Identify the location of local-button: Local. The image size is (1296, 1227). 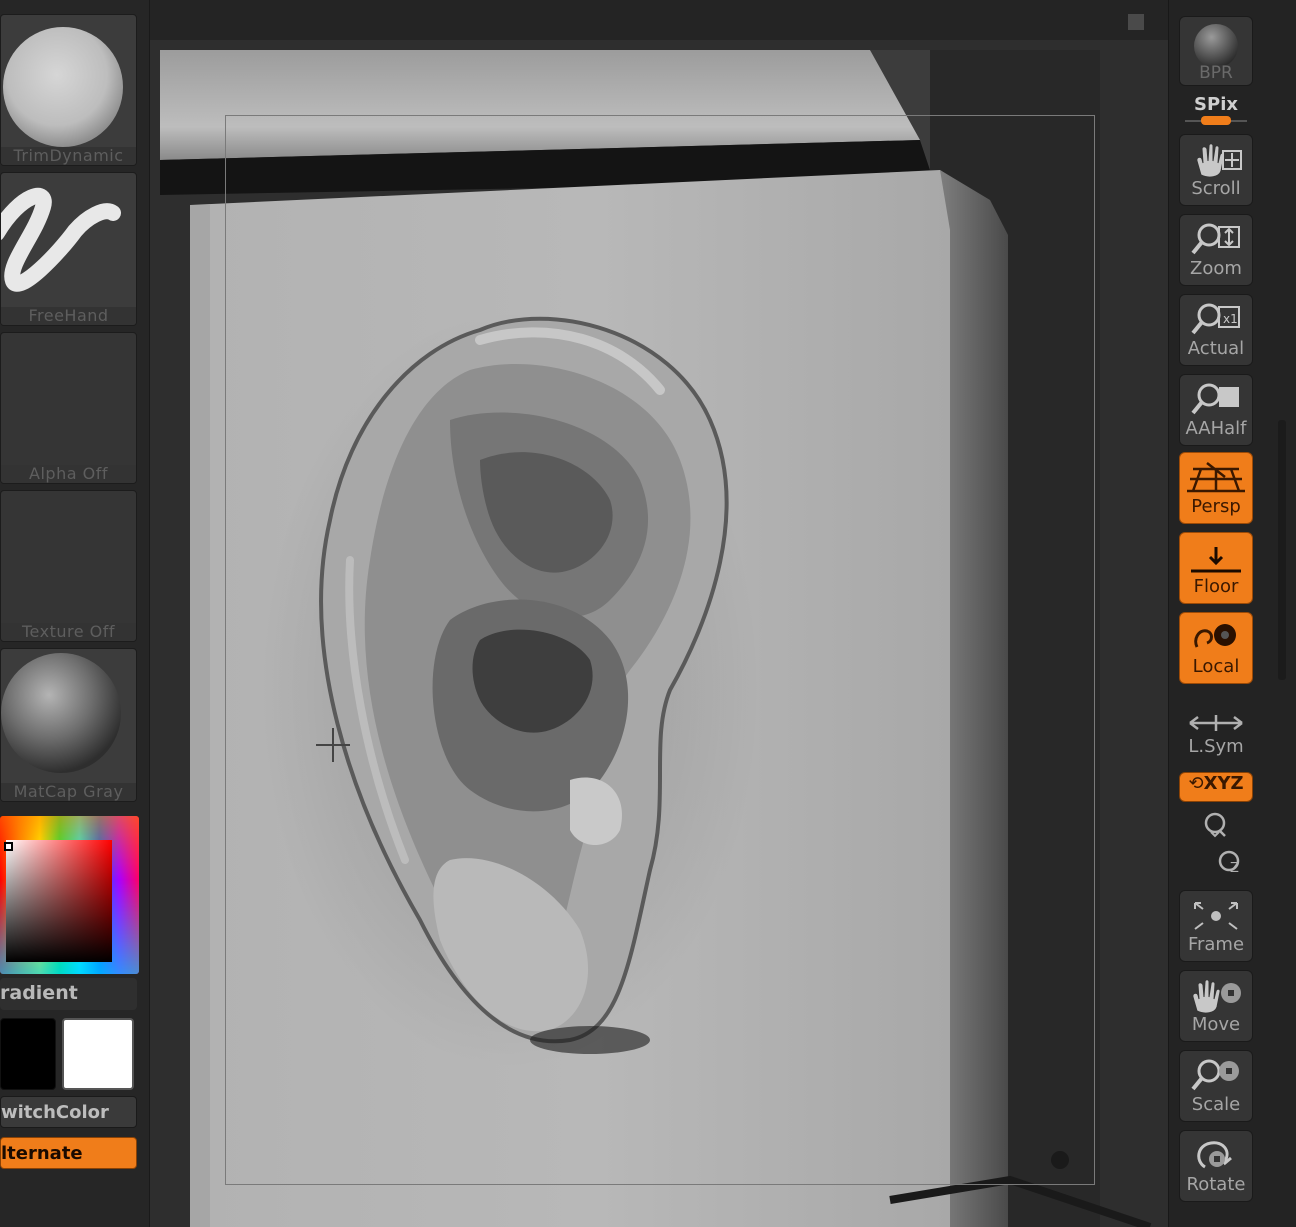
(1216, 648).